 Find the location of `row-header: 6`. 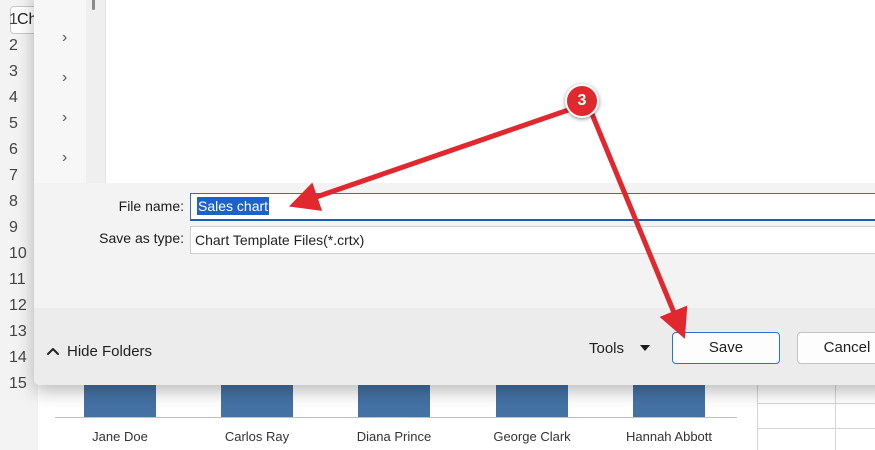

row-header: 6 is located at coordinates (17, 154).